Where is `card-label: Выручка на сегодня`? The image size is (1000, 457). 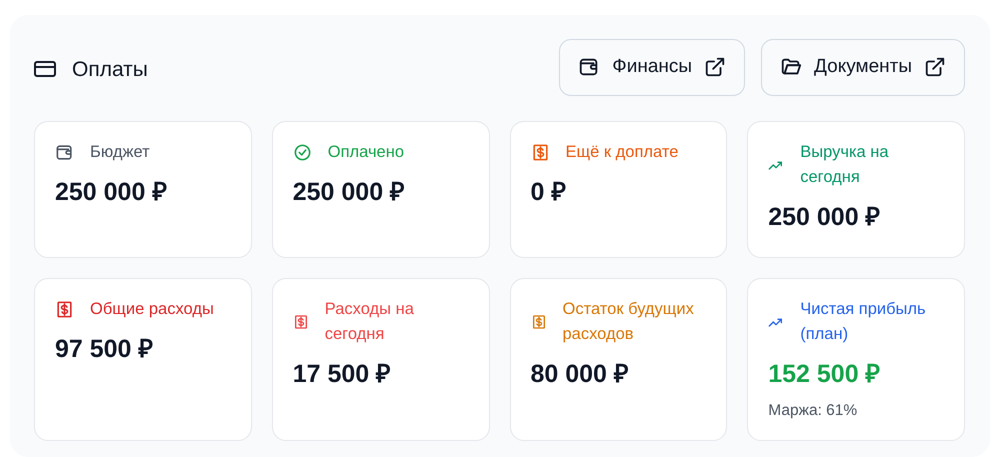 card-label: Выручка на сегодня is located at coordinates (845, 165).